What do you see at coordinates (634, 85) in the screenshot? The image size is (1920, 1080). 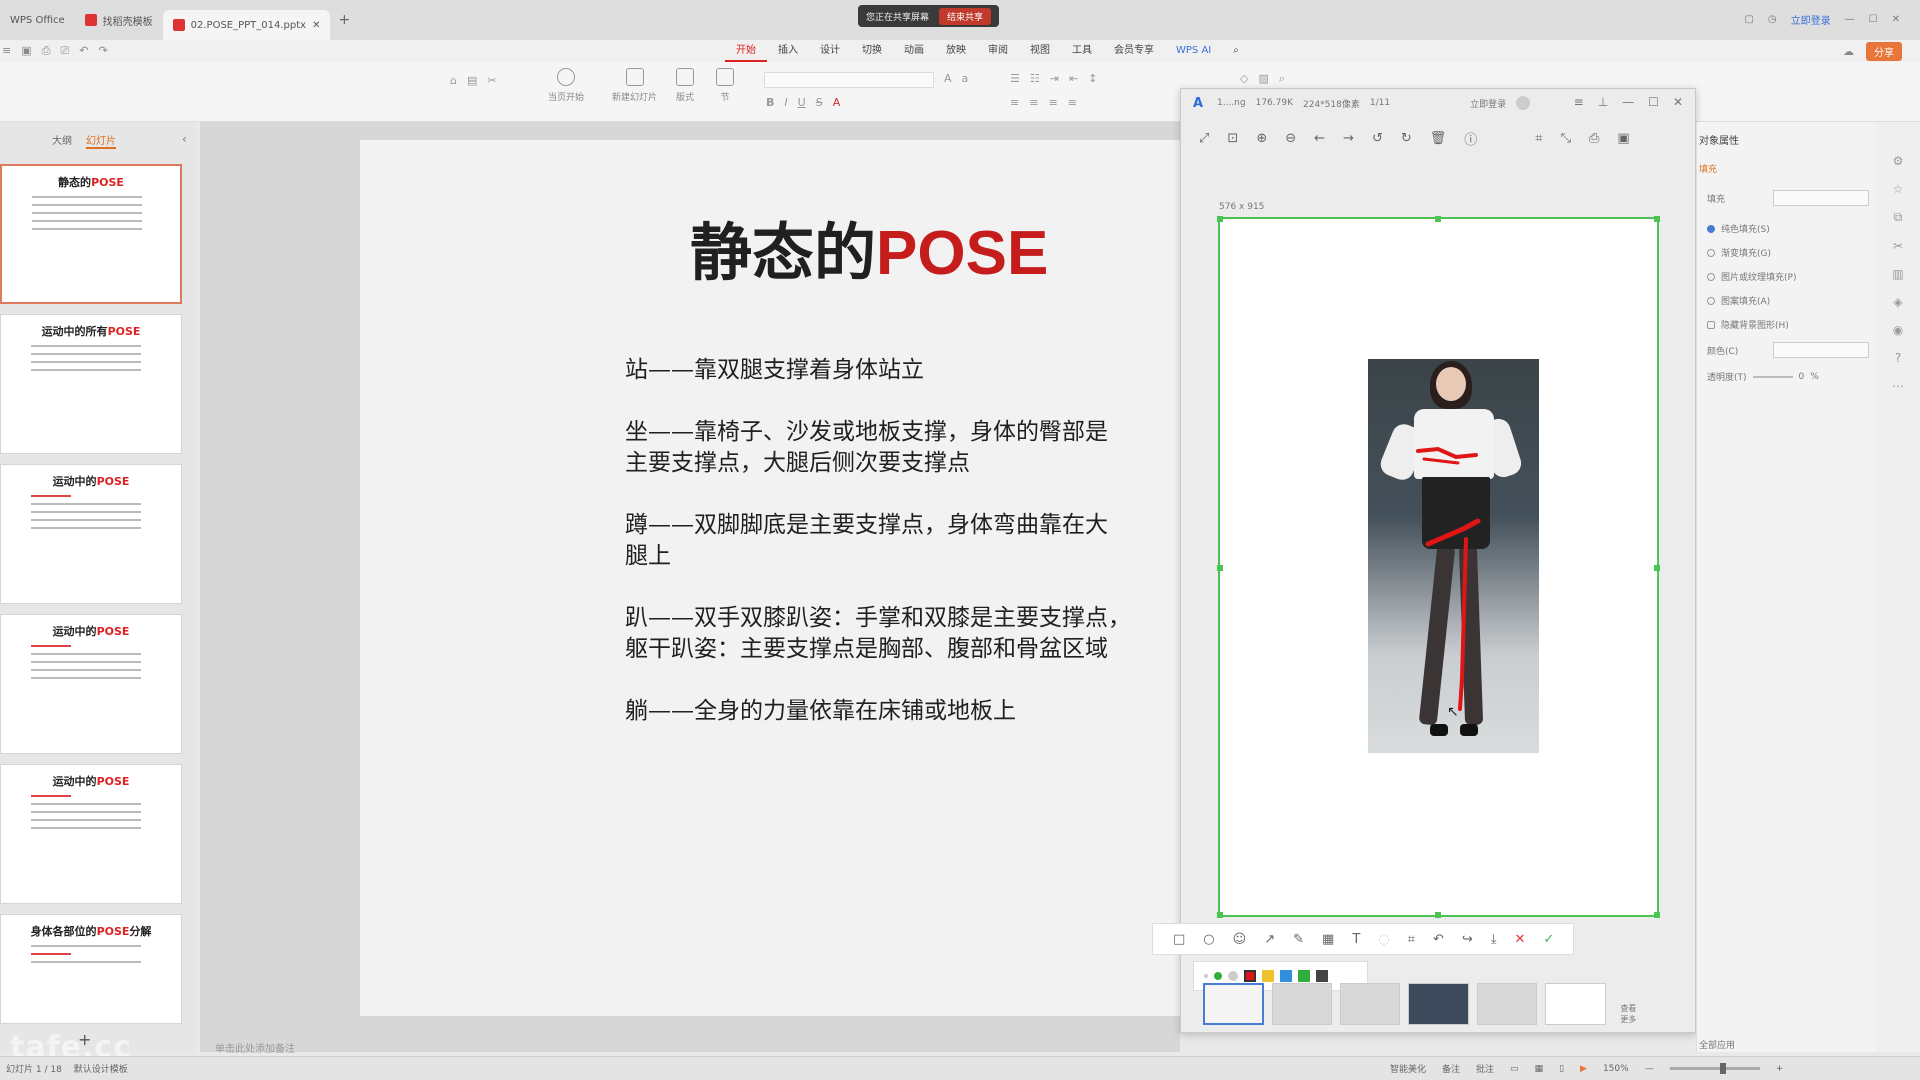 I see `new-slide-group: 新建幻灯片` at bounding box center [634, 85].